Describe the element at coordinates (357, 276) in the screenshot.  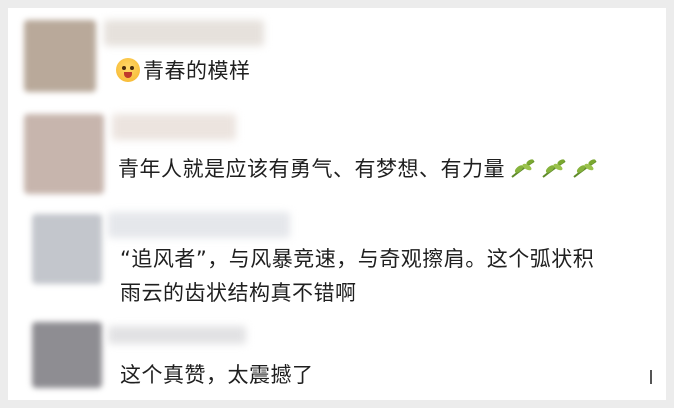
I see `comment-text: “追风者”，与风暴竞速，与奇观擦肩。这个弧状积 雨云的齿状结构真不错啊` at that location.